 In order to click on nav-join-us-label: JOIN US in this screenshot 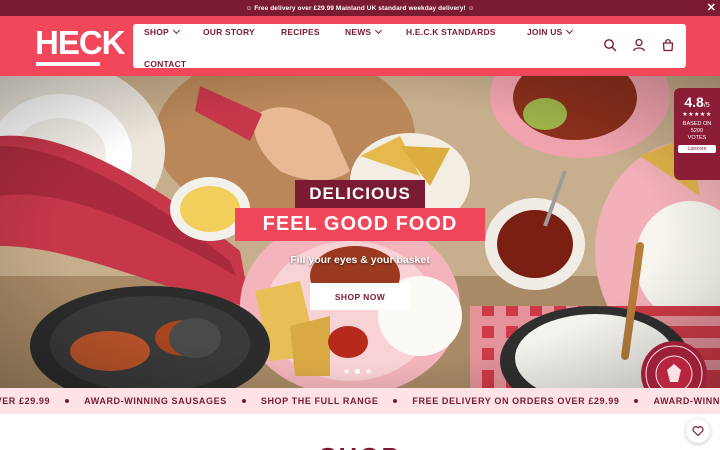, I will do `click(545, 32)`.